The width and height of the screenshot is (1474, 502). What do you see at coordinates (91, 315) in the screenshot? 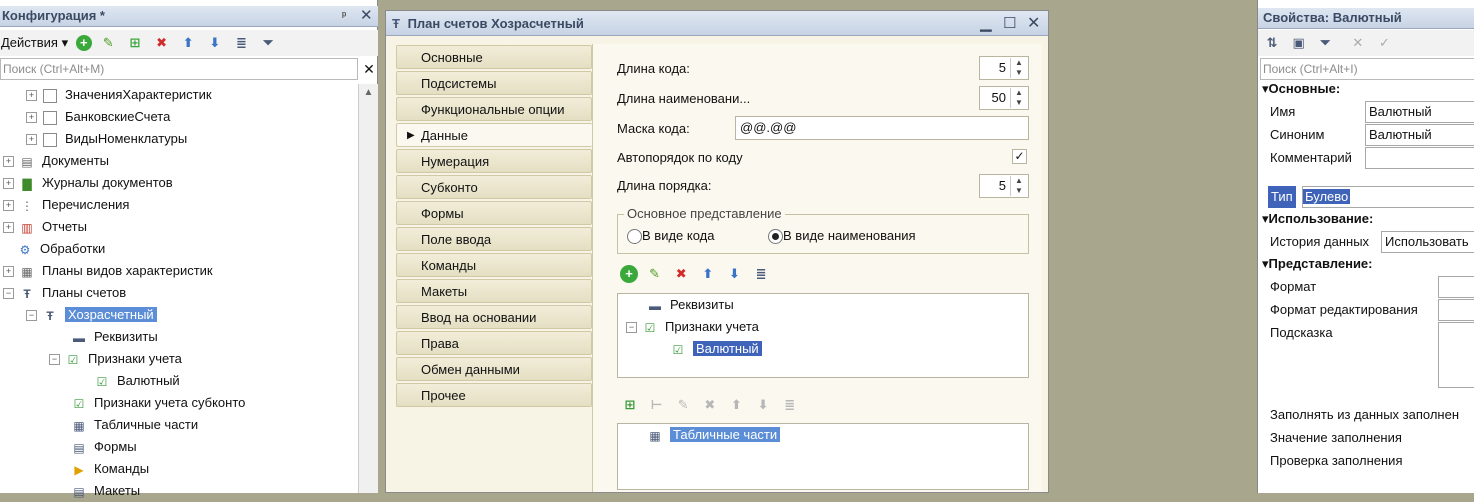
I see `tree-item-khozraschetny: − Ŧ Хозрасчетный` at bounding box center [91, 315].